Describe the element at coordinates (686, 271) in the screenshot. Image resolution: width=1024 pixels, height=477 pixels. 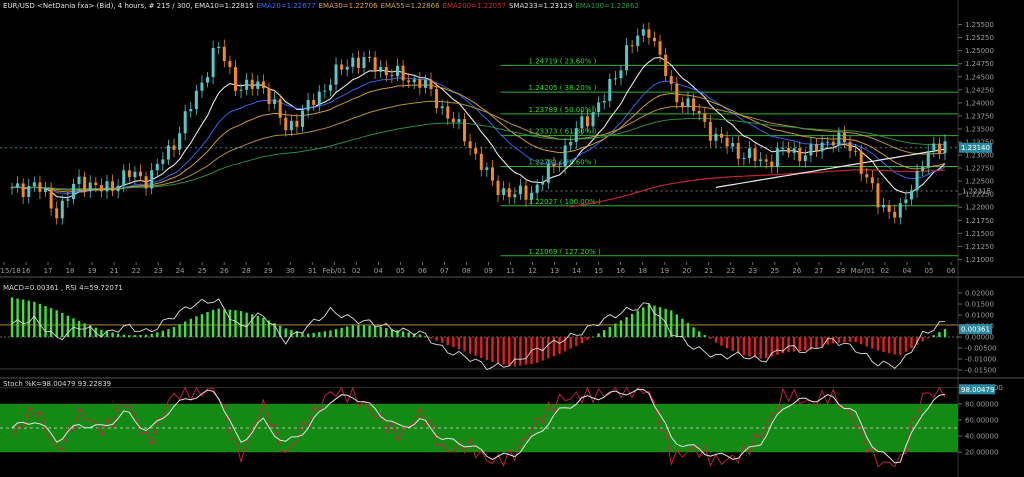
I see `x-tick-label: 20` at that location.